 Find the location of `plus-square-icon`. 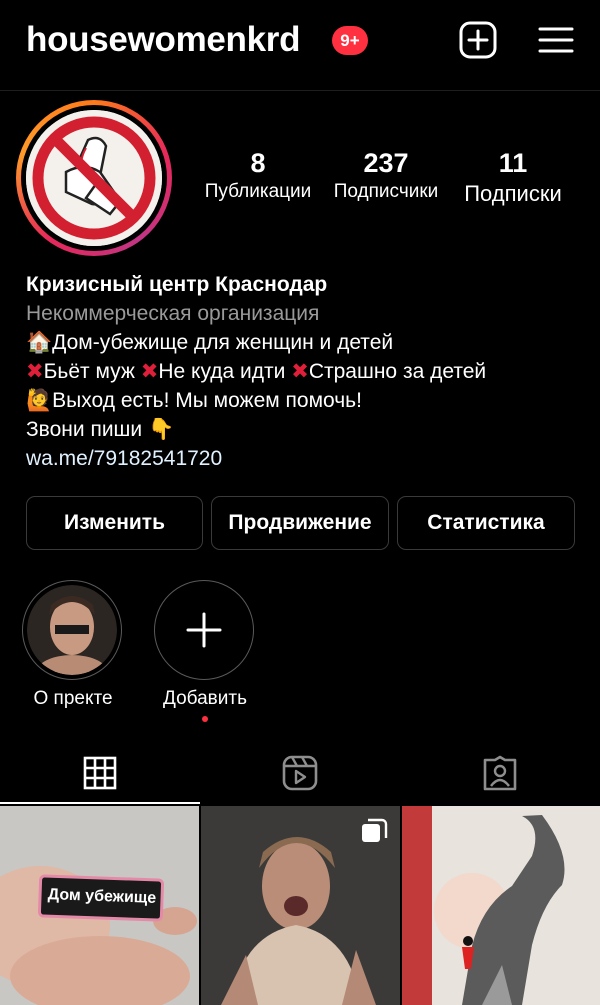

plus-square-icon is located at coordinates (478, 40).